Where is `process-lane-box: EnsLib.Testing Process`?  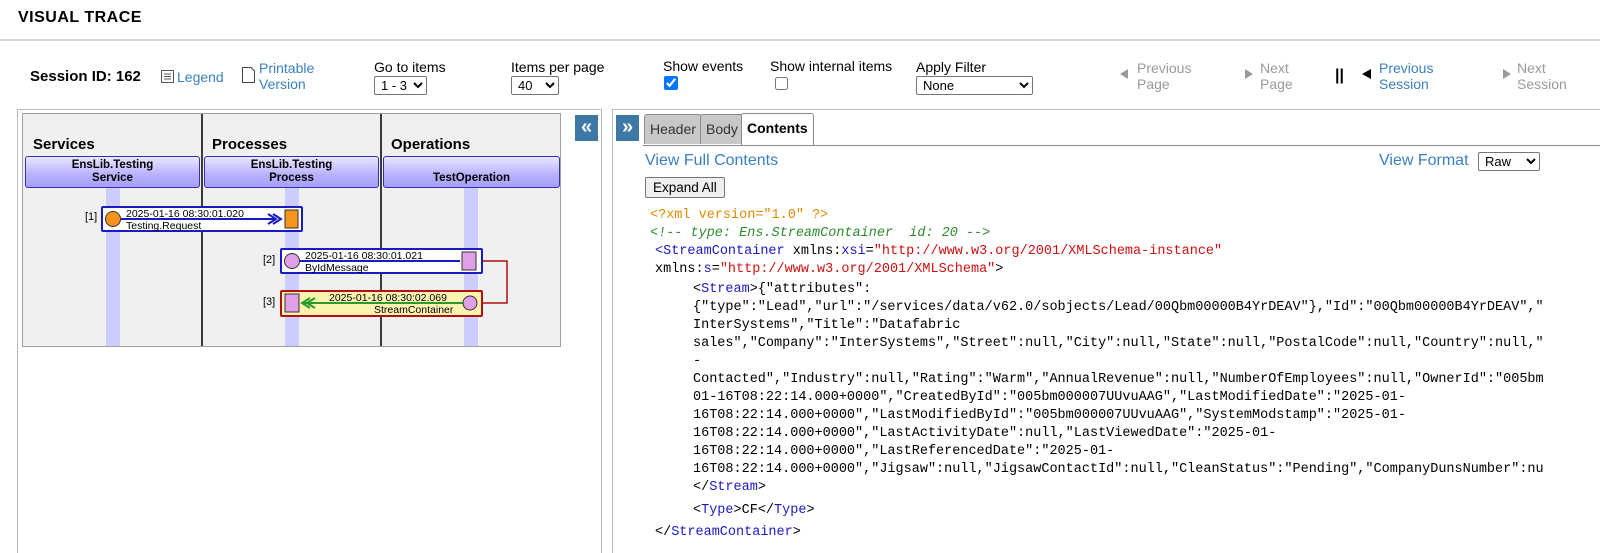
process-lane-box: EnsLib.Testing Process is located at coordinates (291, 172).